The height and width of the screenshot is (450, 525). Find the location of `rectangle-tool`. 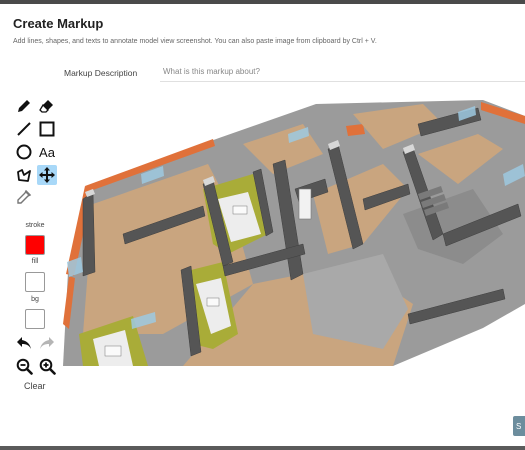

rectangle-tool is located at coordinates (47, 129).